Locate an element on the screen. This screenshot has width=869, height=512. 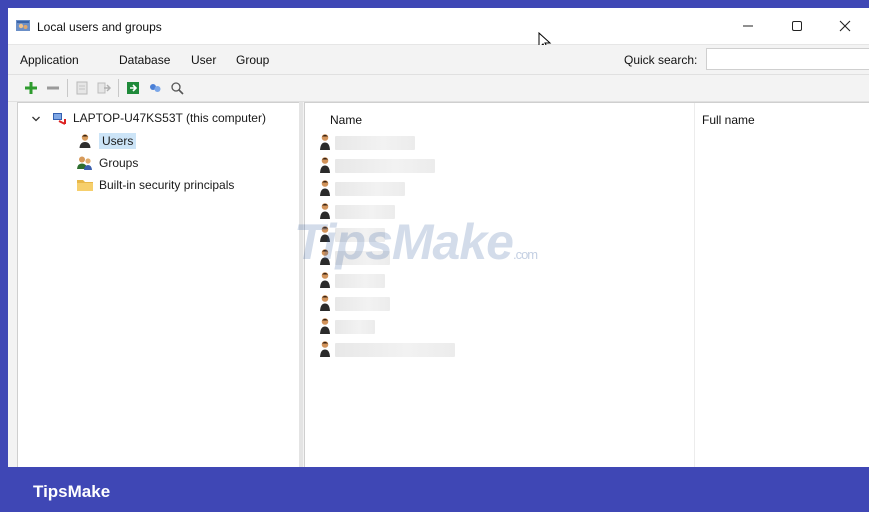
title-bar: Local users and groups is located at coordinates (438, 29).